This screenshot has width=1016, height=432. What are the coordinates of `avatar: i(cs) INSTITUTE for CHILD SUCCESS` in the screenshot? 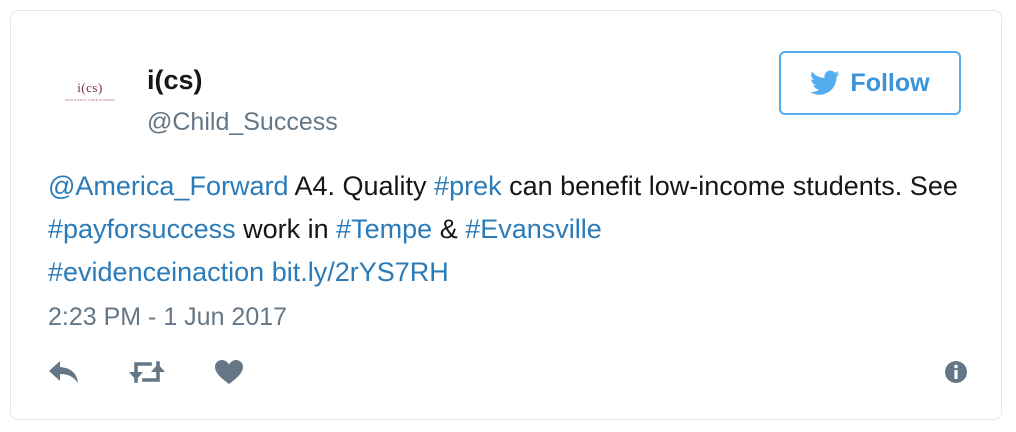 It's located at (90, 91).